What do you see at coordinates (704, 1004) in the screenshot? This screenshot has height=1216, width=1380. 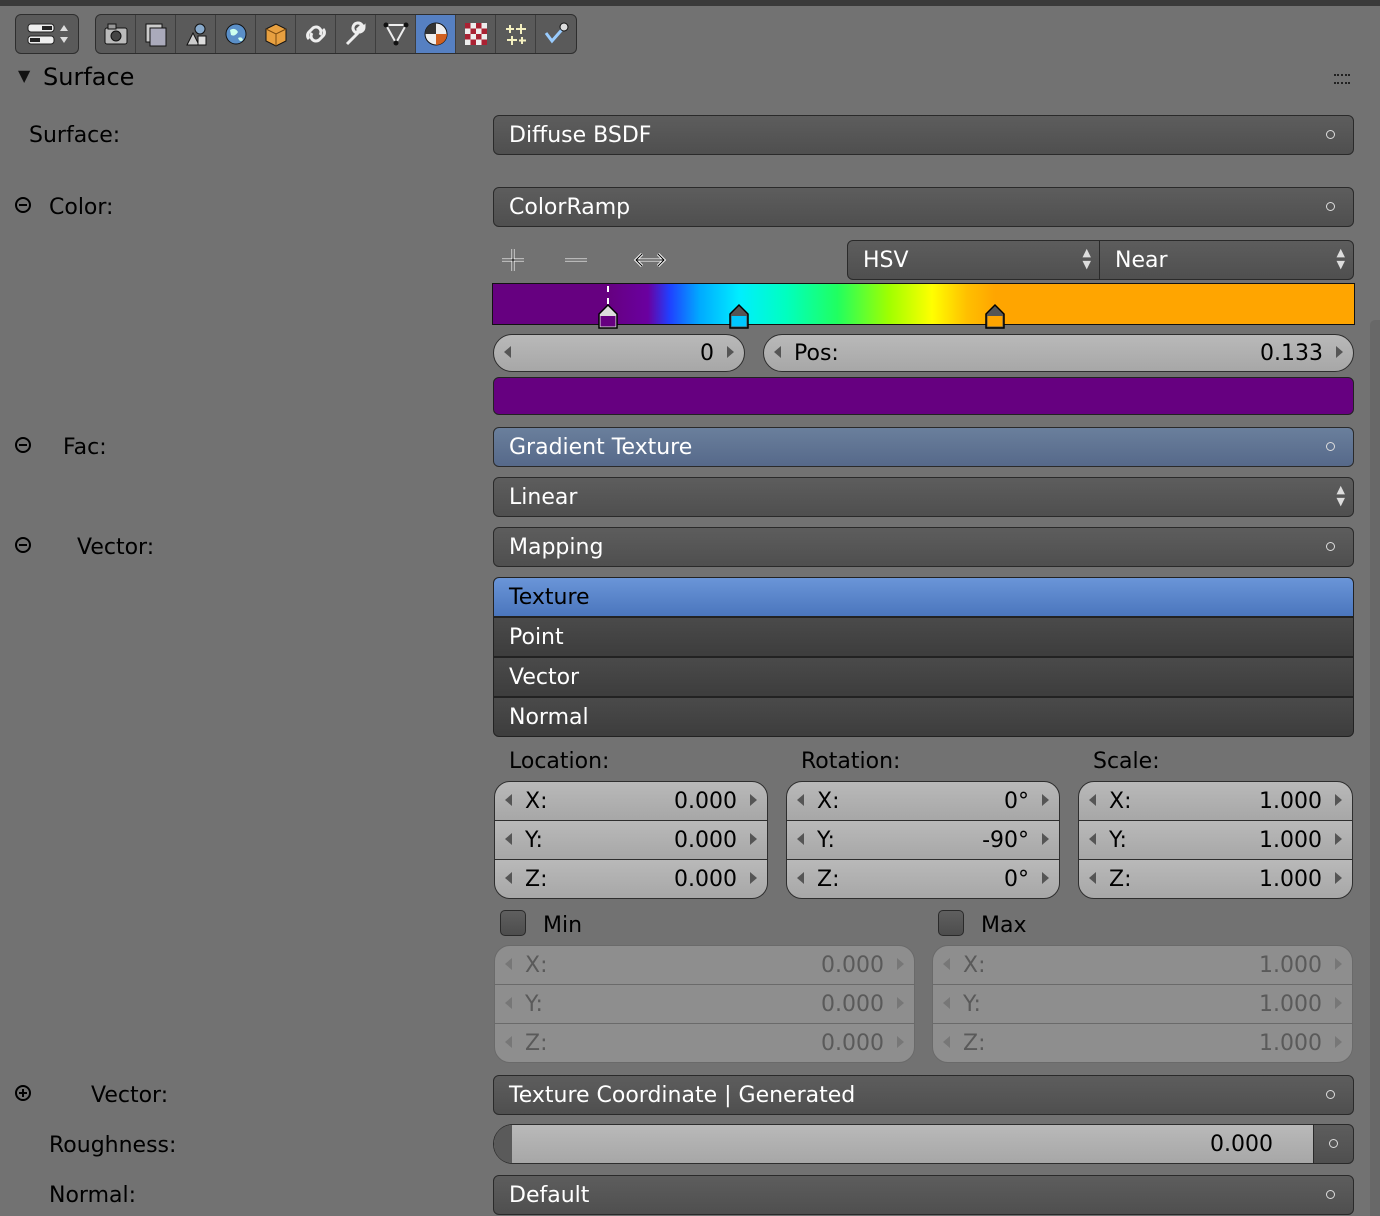 I see `min-y-field: Y: 0.000` at bounding box center [704, 1004].